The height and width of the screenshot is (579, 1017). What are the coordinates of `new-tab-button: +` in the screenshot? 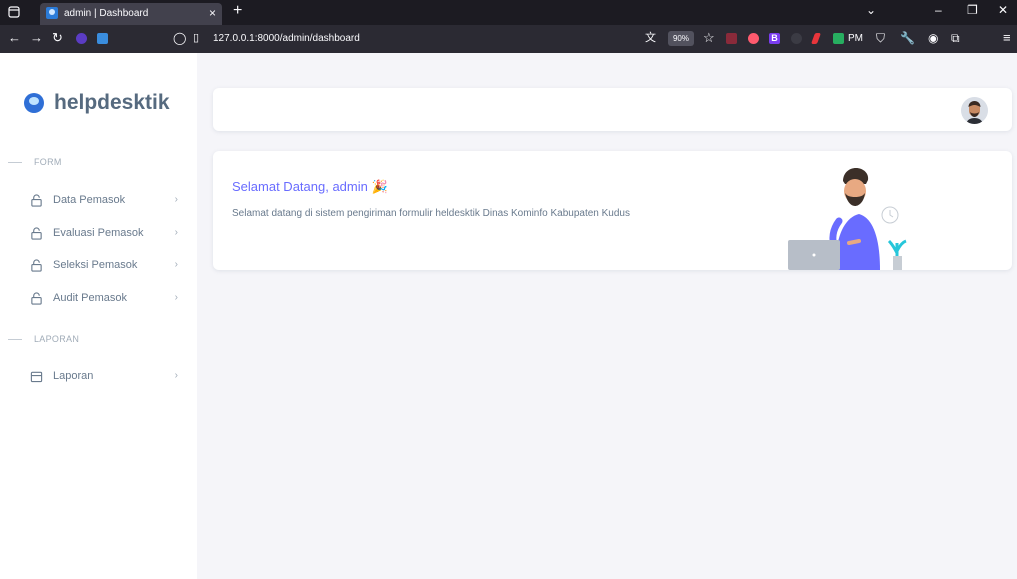 It's located at (237, 11).